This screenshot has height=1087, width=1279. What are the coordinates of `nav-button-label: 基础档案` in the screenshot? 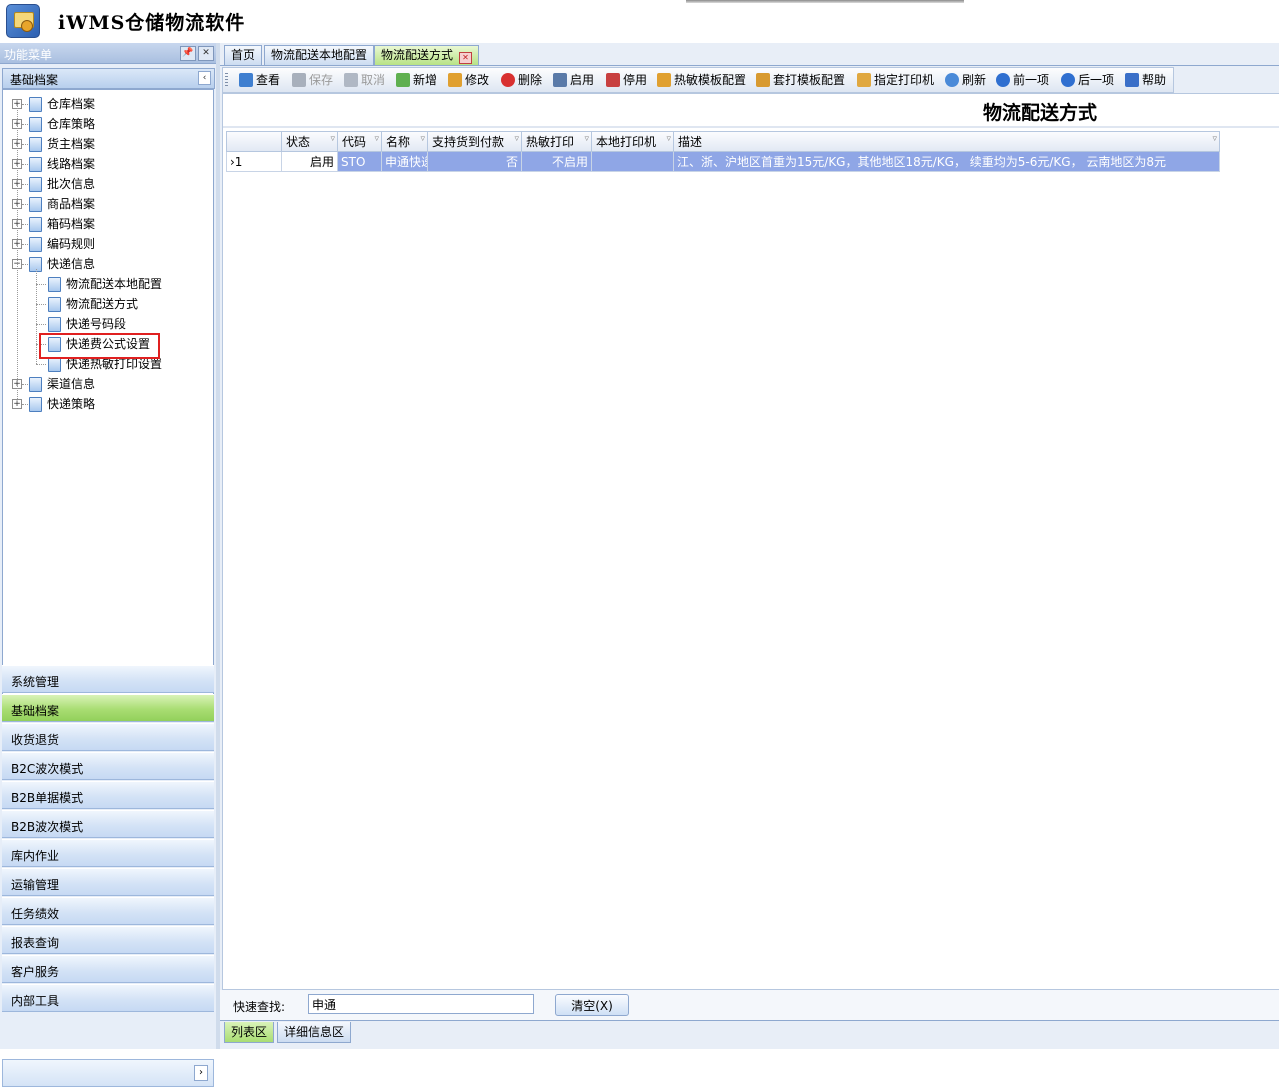 It's located at (35, 711).